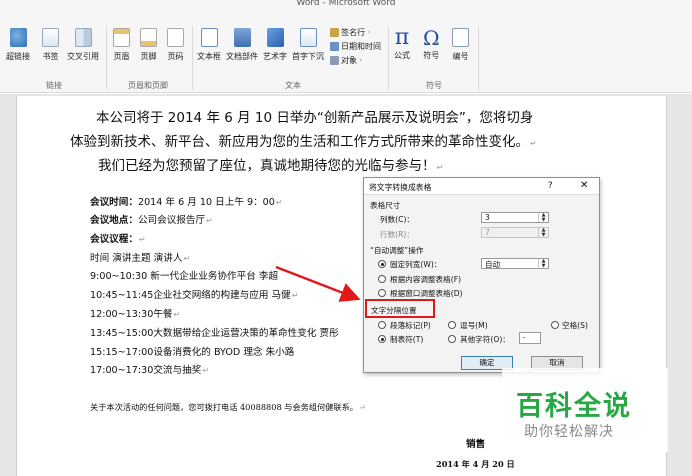 The width and height of the screenshot is (692, 476). What do you see at coordinates (530, 338) in the screenshot?
I see `other-char-input: -` at bounding box center [530, 338].